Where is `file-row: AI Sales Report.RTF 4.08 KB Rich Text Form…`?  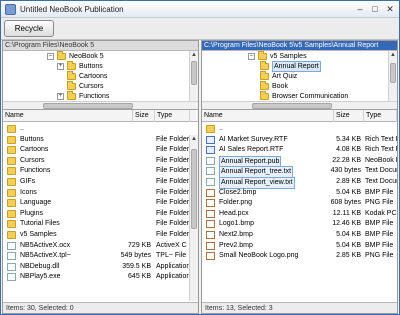 file-row: AI Sales Report.RTF 4.08 KB Rich Text Form… is located at coordinates (299, 150).